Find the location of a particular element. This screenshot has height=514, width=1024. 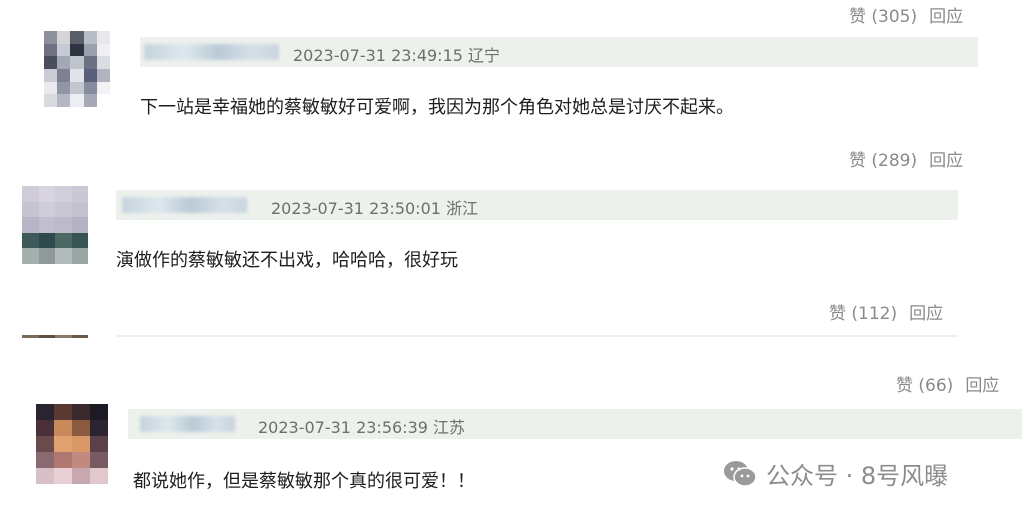

comment-3-actions: 赞 (112) 回应 is located at coordinates (886, 311).